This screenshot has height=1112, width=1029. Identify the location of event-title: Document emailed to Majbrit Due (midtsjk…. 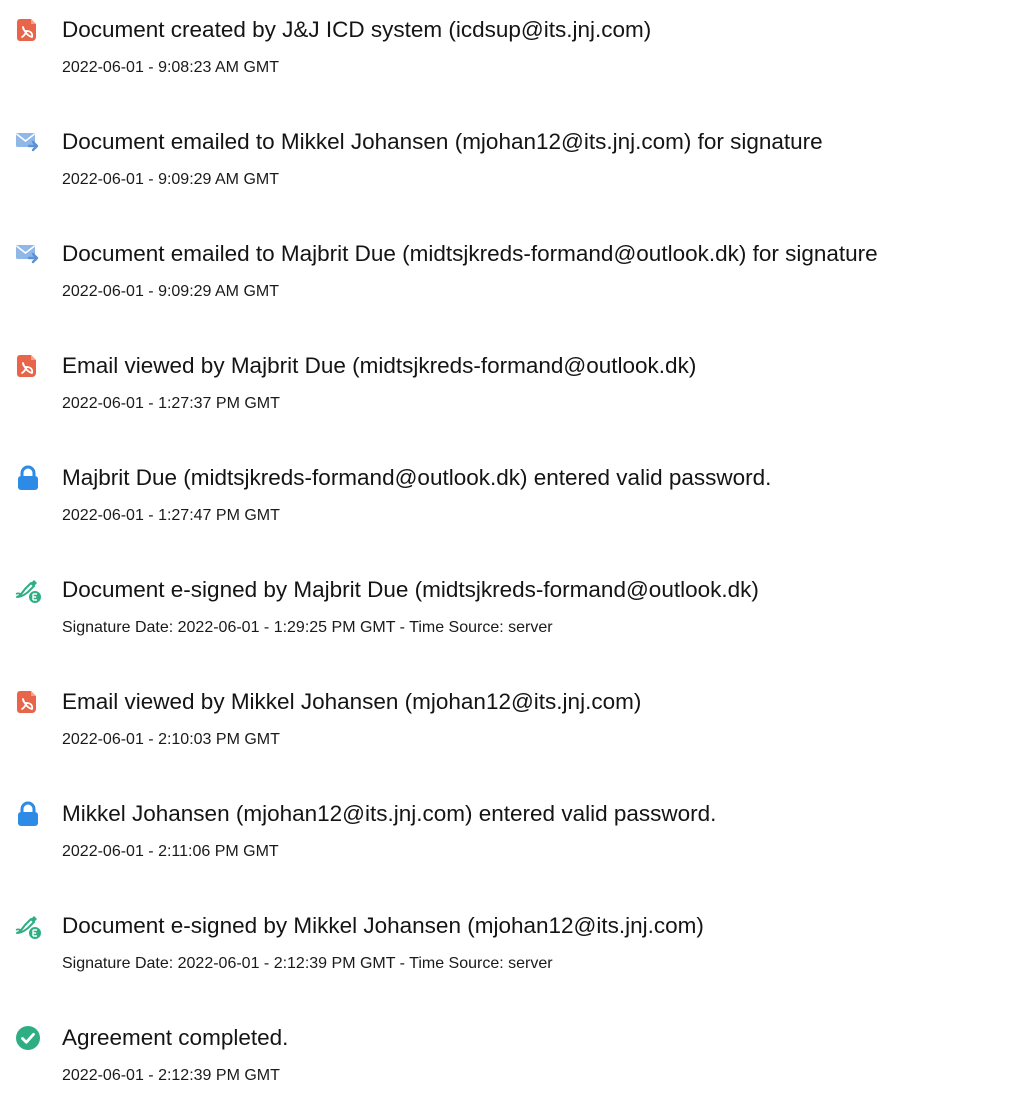
(470, 253).